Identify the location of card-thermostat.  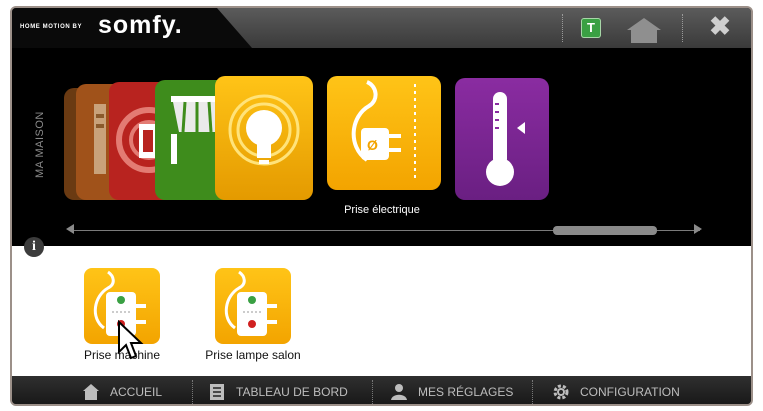
(502, 139).